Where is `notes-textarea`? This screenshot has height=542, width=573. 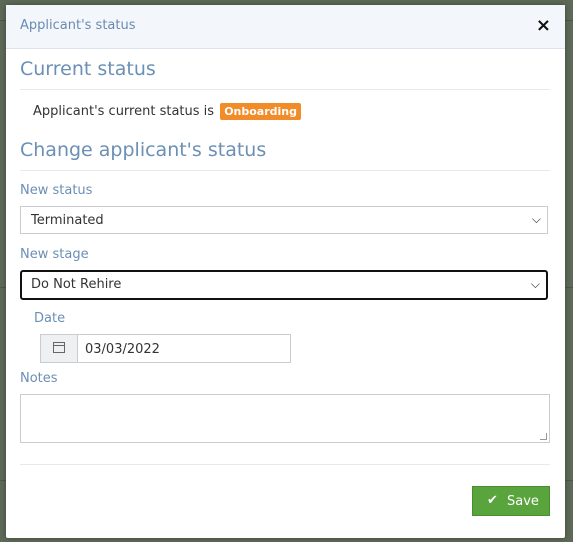 notes-textarea is located at coordinates (285, 418).